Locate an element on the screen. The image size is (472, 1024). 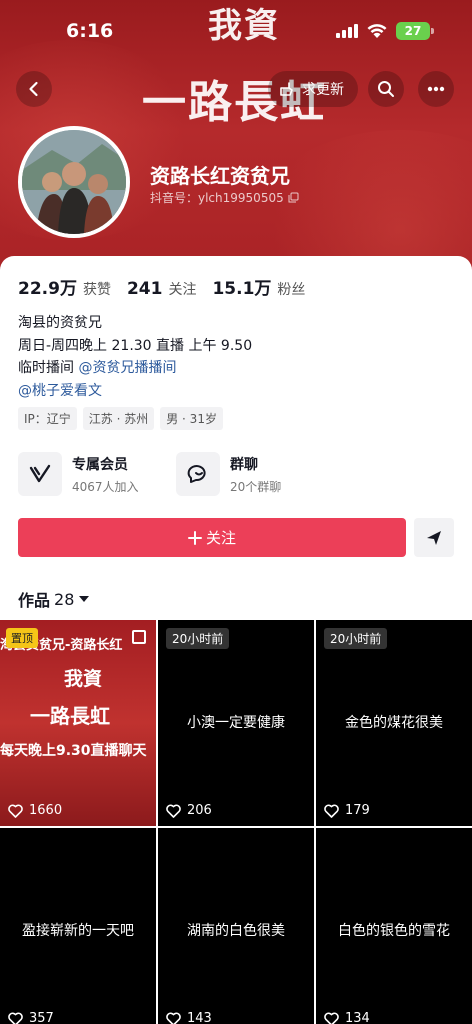
like-count: 134 is located at coordinates (347, 1017).